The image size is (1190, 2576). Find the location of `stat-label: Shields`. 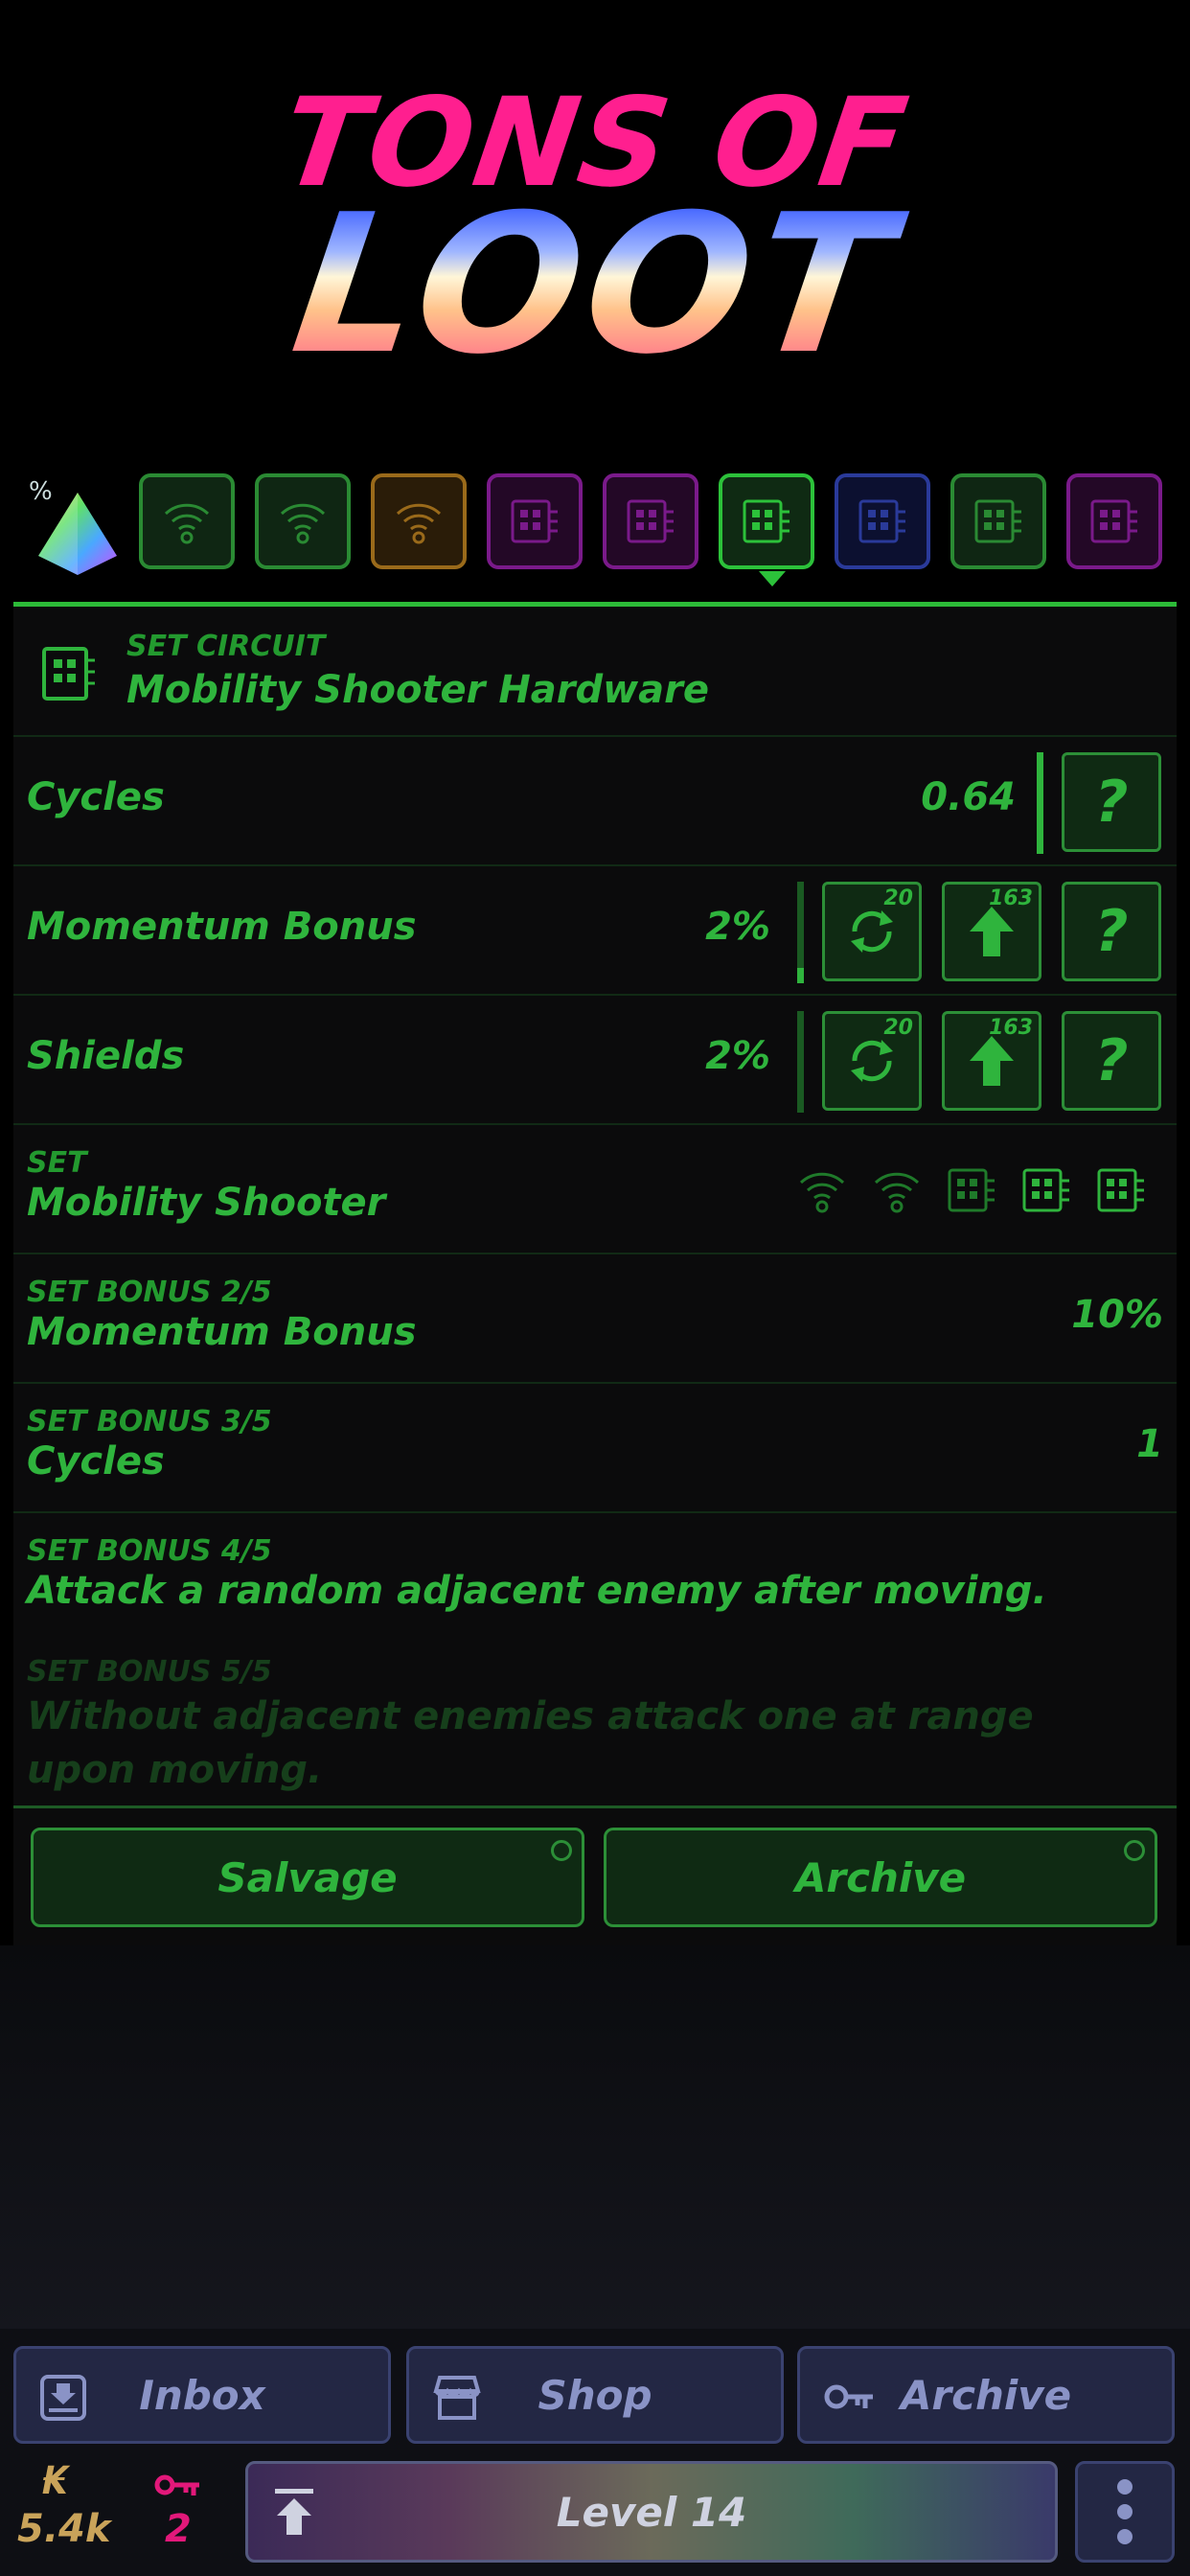

stat-label: Shields is located at coordinates (106, 1056).